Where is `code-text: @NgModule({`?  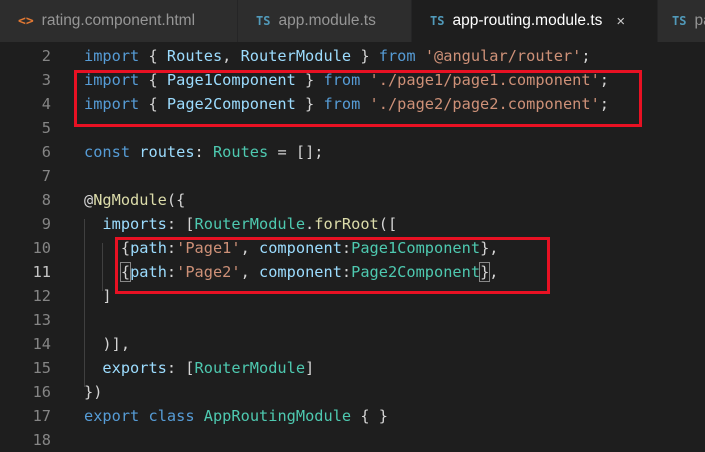
code-text: @NgModule({ is located at coordinates (134, 200).